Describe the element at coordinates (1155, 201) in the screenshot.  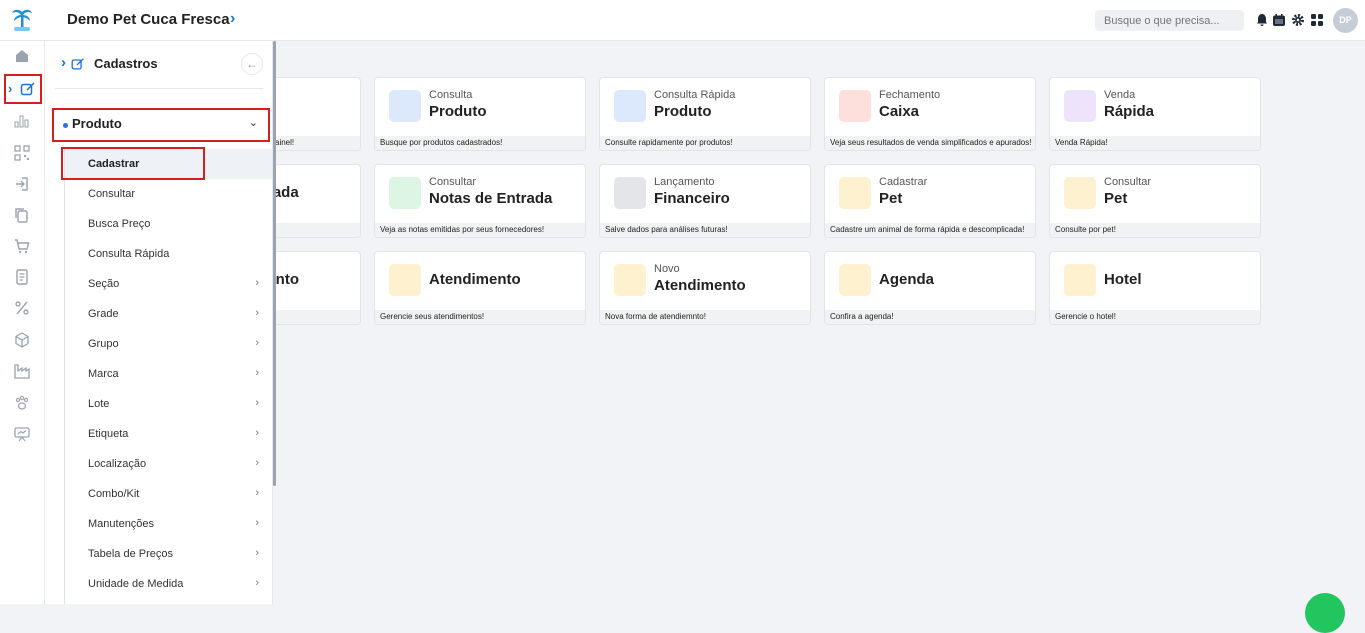
I see `shortcut-card: Consultar Pet Consulte por pet!` at that location.